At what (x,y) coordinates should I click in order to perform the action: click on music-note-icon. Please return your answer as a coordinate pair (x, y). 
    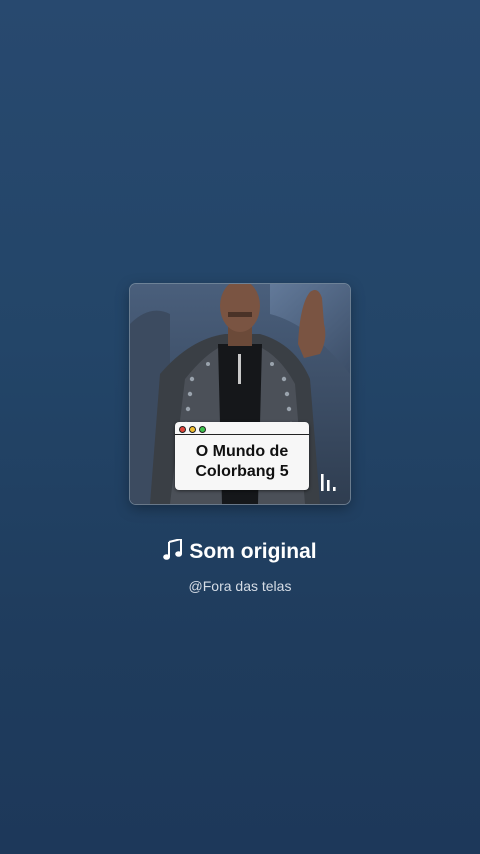
    Looking at the image, I should click on (173, 549).